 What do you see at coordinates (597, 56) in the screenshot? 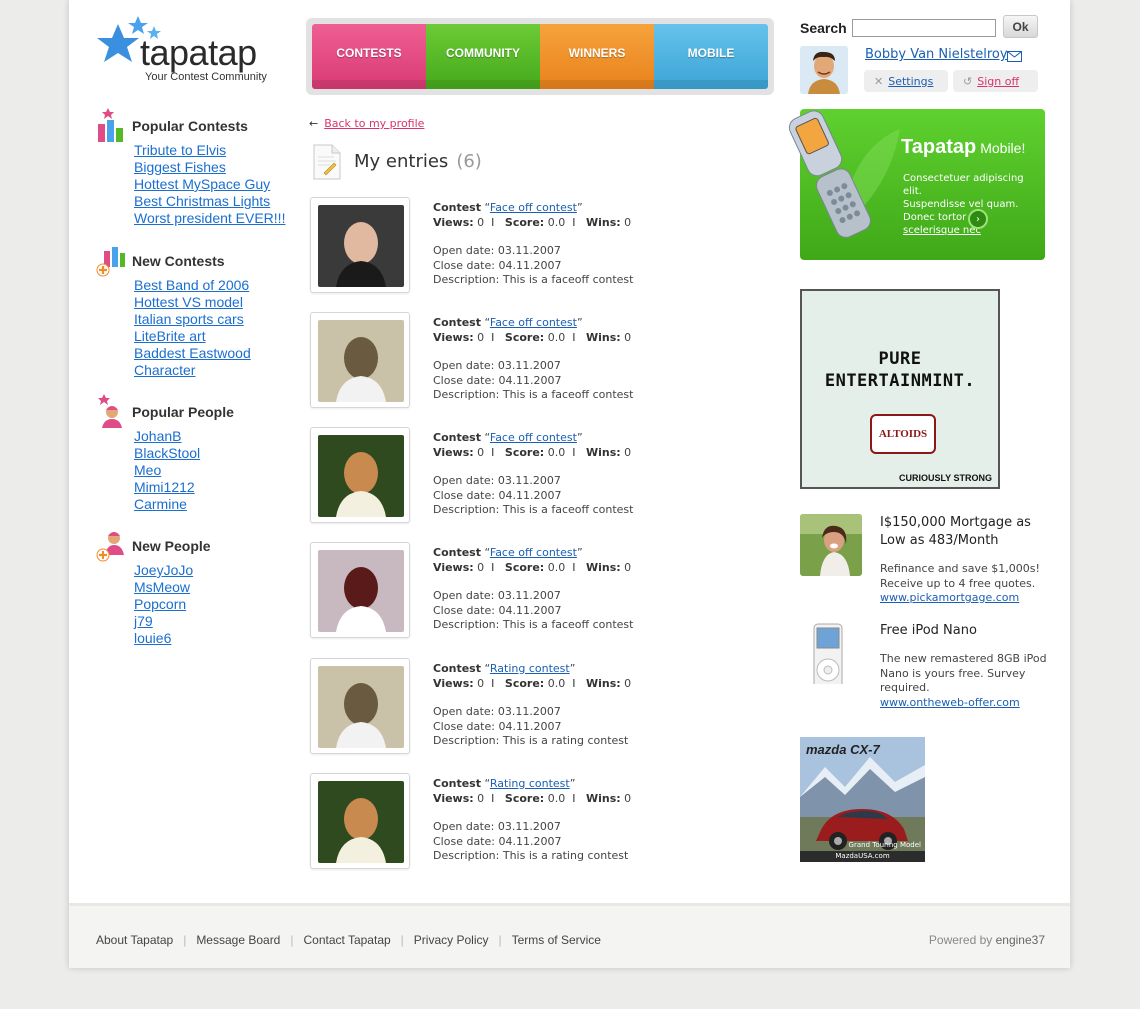
I see `tab-winners: WINNERS` at bounding box center [597, 56].